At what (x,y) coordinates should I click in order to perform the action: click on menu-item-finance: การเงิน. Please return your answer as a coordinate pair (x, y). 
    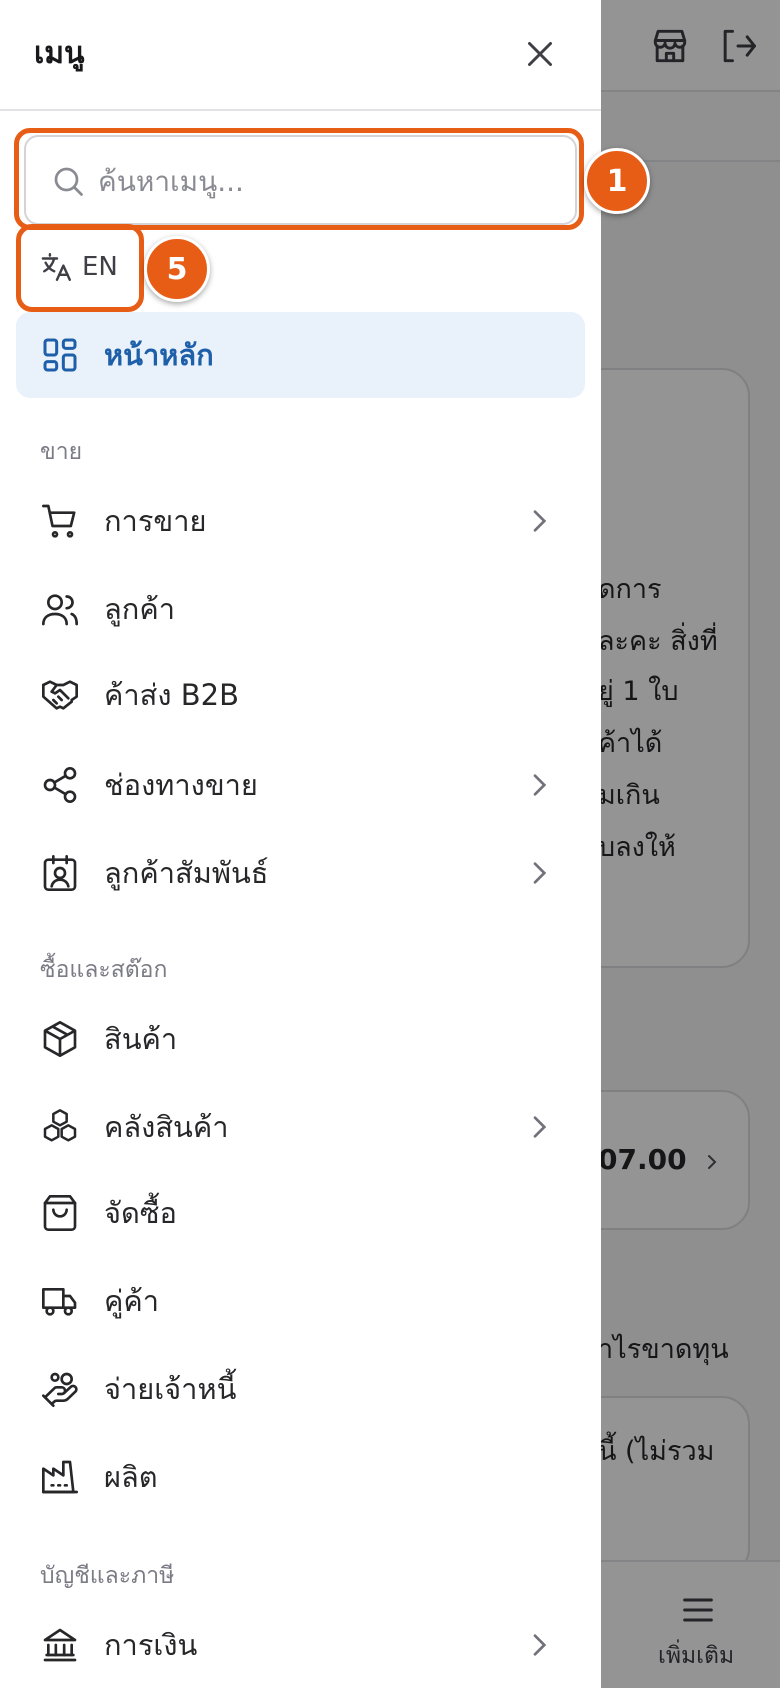
    Looking at the image, I should click on (300, 1645).